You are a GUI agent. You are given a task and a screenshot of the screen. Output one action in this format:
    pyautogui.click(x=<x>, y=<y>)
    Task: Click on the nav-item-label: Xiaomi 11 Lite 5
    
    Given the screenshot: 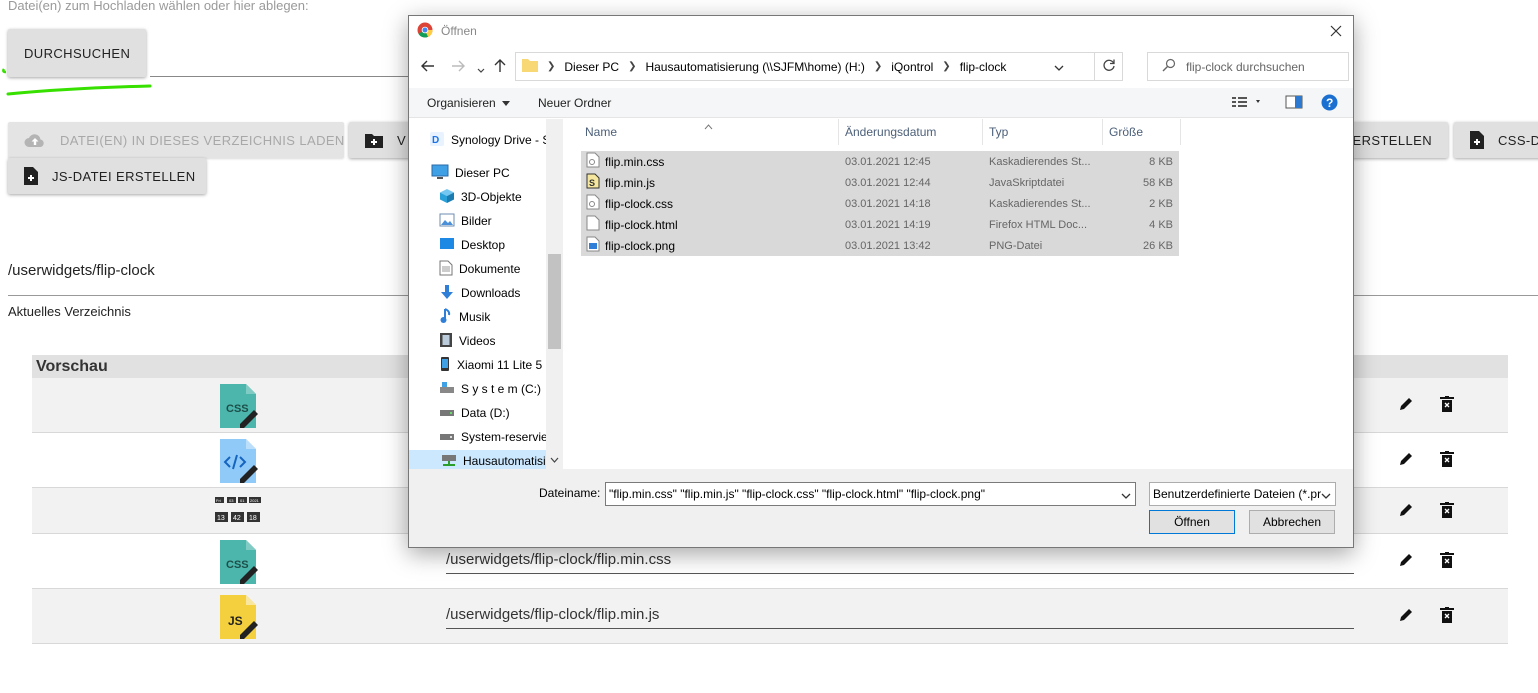 What is the action you would take?
    pyautogui.click(x=500, y=365)
    